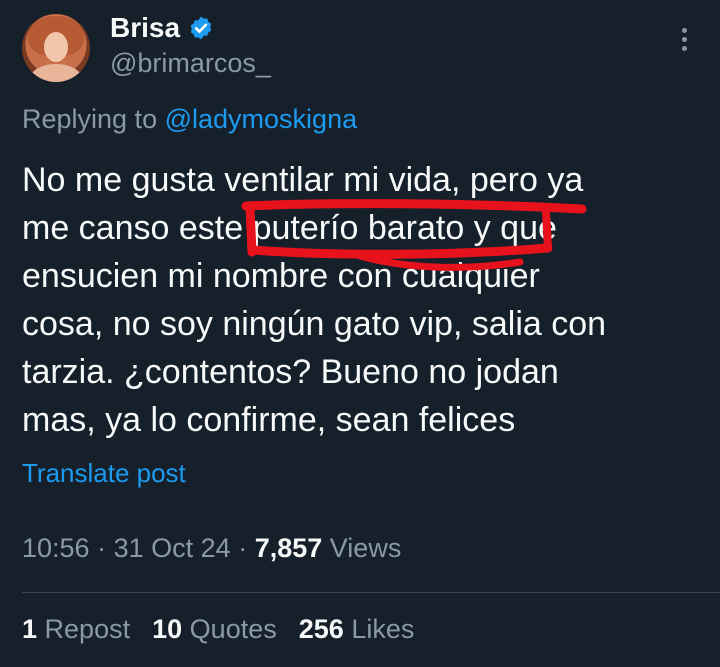 This screenshot has width=720, height=667. Describe the element at coordinates (290, 372) in the screenshot. I see `tweet-line: tarzia. ¿contentos? Bueno no jodan` at that location.